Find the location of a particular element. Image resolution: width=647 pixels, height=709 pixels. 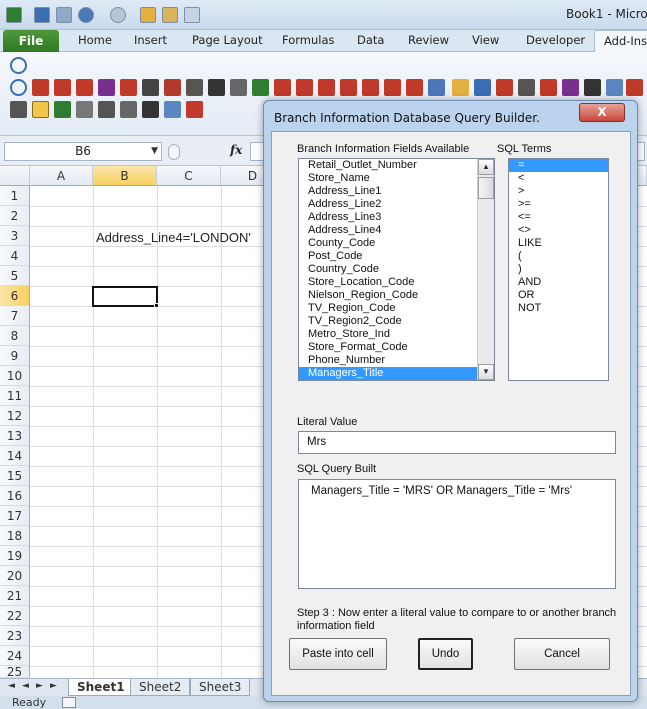

sql-term-item: ( is located at coordinates (558, 256).